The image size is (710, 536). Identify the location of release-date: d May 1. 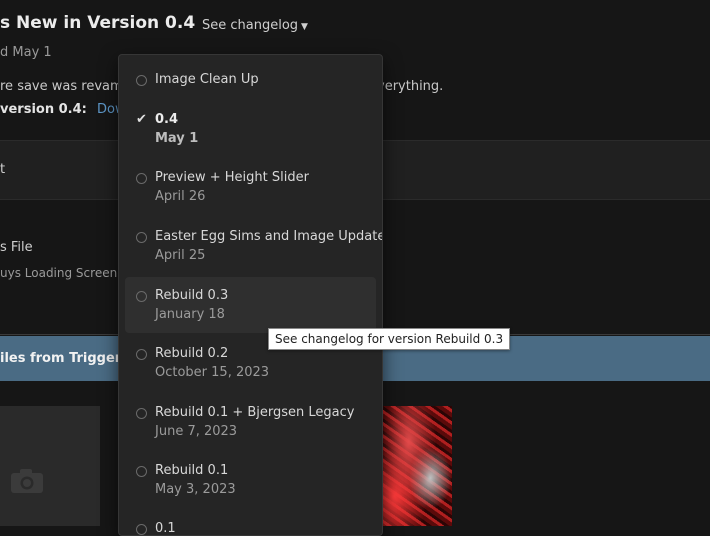
(26, 52).